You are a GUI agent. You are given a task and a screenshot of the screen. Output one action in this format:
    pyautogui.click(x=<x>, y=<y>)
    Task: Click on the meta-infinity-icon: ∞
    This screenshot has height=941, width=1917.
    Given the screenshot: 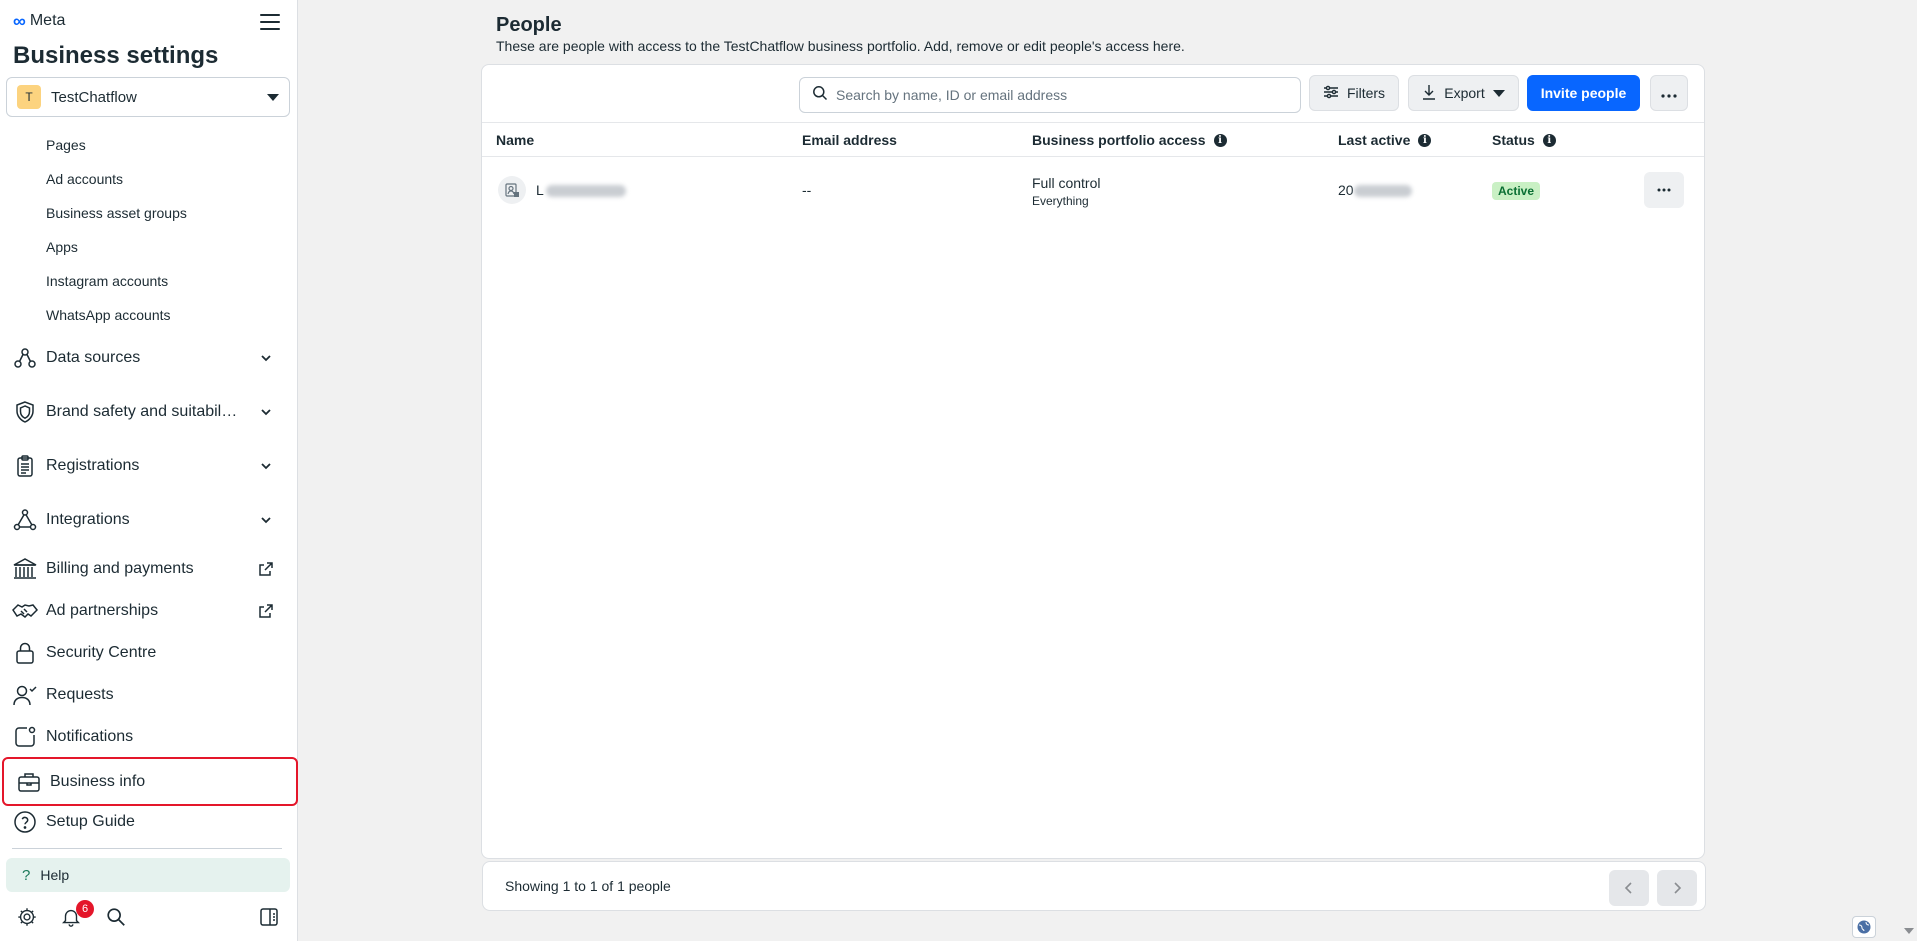 What is the action you would take?
    pyautogui.click(x=19, y=21)
    